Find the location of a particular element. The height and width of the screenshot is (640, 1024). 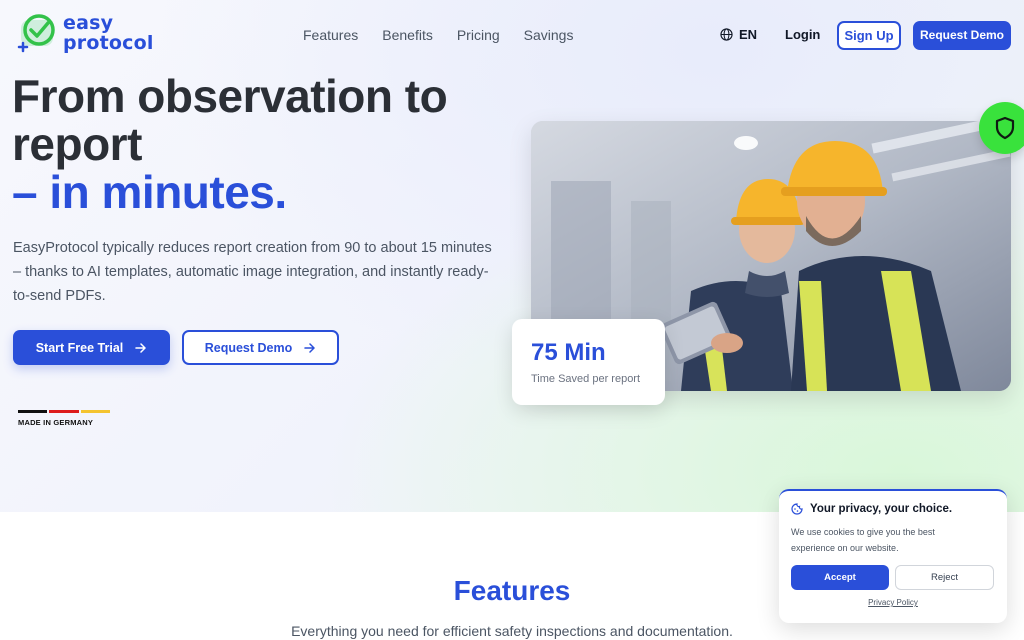

request-demo-button: Request Demo is located at coordinates (260, 347).